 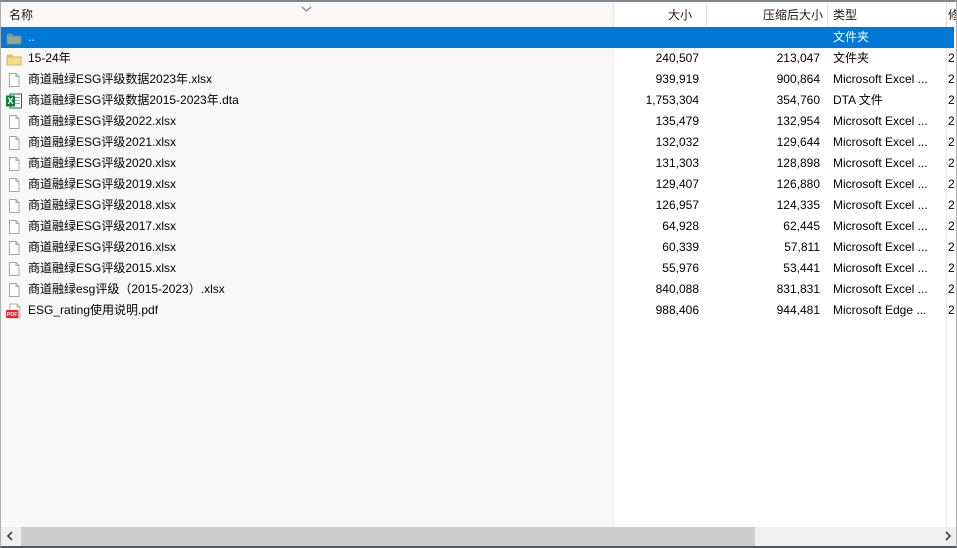 I want to click on file-row: .. 文件夹, so click(x=478, y=37).